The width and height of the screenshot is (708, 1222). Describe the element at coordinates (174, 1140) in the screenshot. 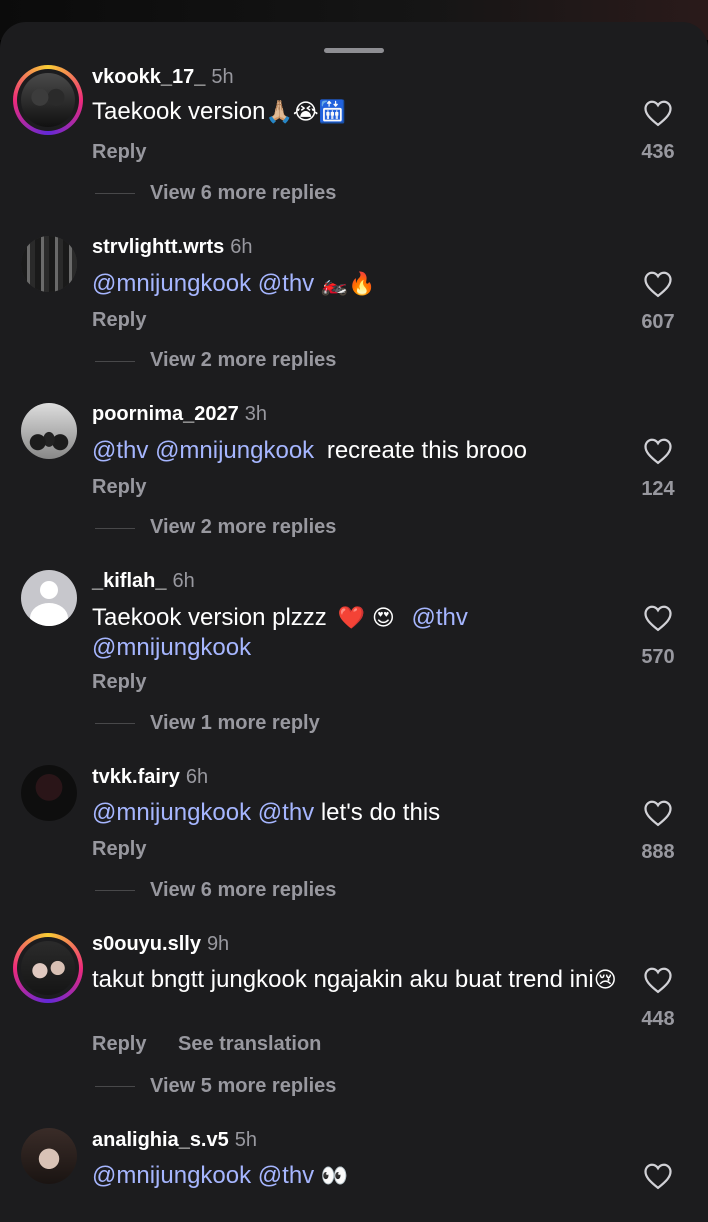

I see `comment-username: analighia_s.v5 5h` at that location.